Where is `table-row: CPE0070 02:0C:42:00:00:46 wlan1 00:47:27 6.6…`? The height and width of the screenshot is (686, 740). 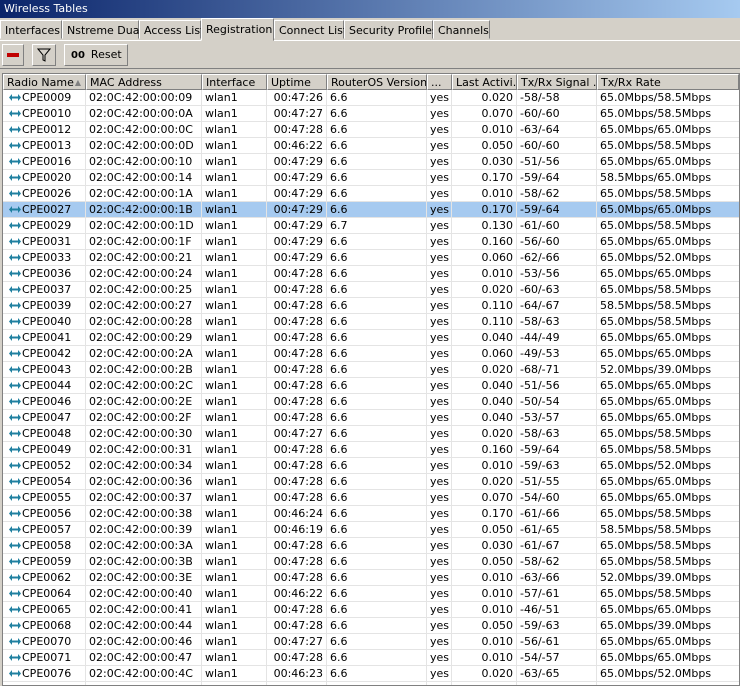
table-row: CPE0070 02:0C:42:00:00:46 wlan1 00:47:27 6.6… is located at coordinates (371, 642).